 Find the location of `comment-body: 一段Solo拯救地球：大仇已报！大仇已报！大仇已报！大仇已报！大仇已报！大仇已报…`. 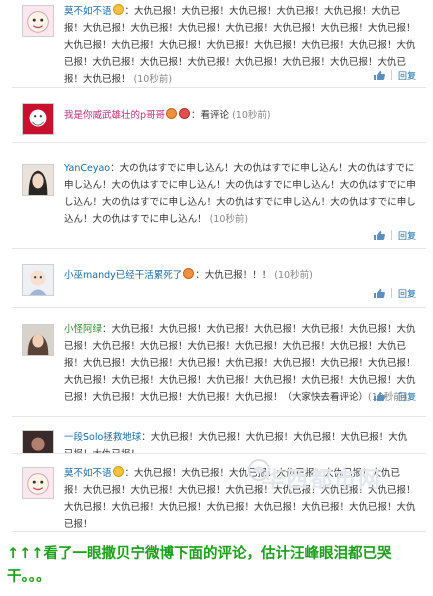

comment-body: 一段Solo拯救地球：大仇已报！大仇已报！大仇已报！大仇已报！大仇已报！大仇已报… is located at coordinates (240, 441).